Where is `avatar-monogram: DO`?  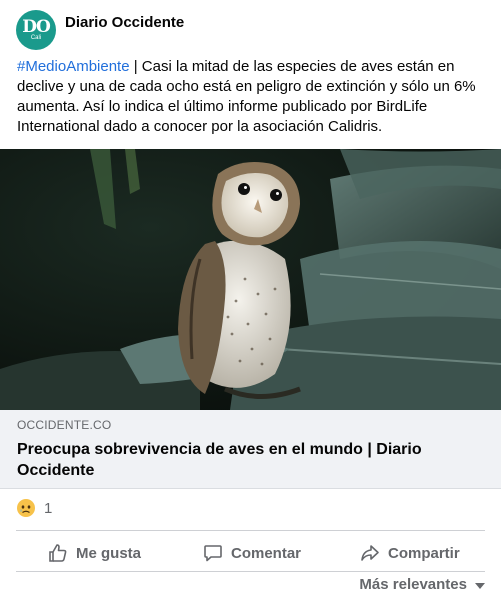 avatar-monogram: DO is located at coordinates (36, 27).